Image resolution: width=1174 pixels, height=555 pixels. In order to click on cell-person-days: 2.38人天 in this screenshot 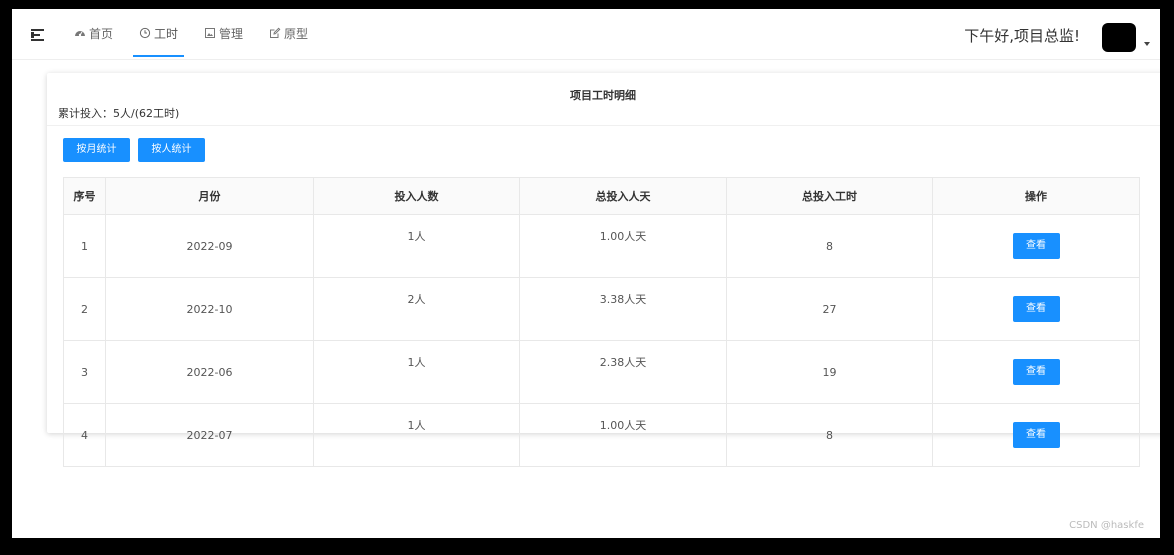, I will do `click(623, 372)`.